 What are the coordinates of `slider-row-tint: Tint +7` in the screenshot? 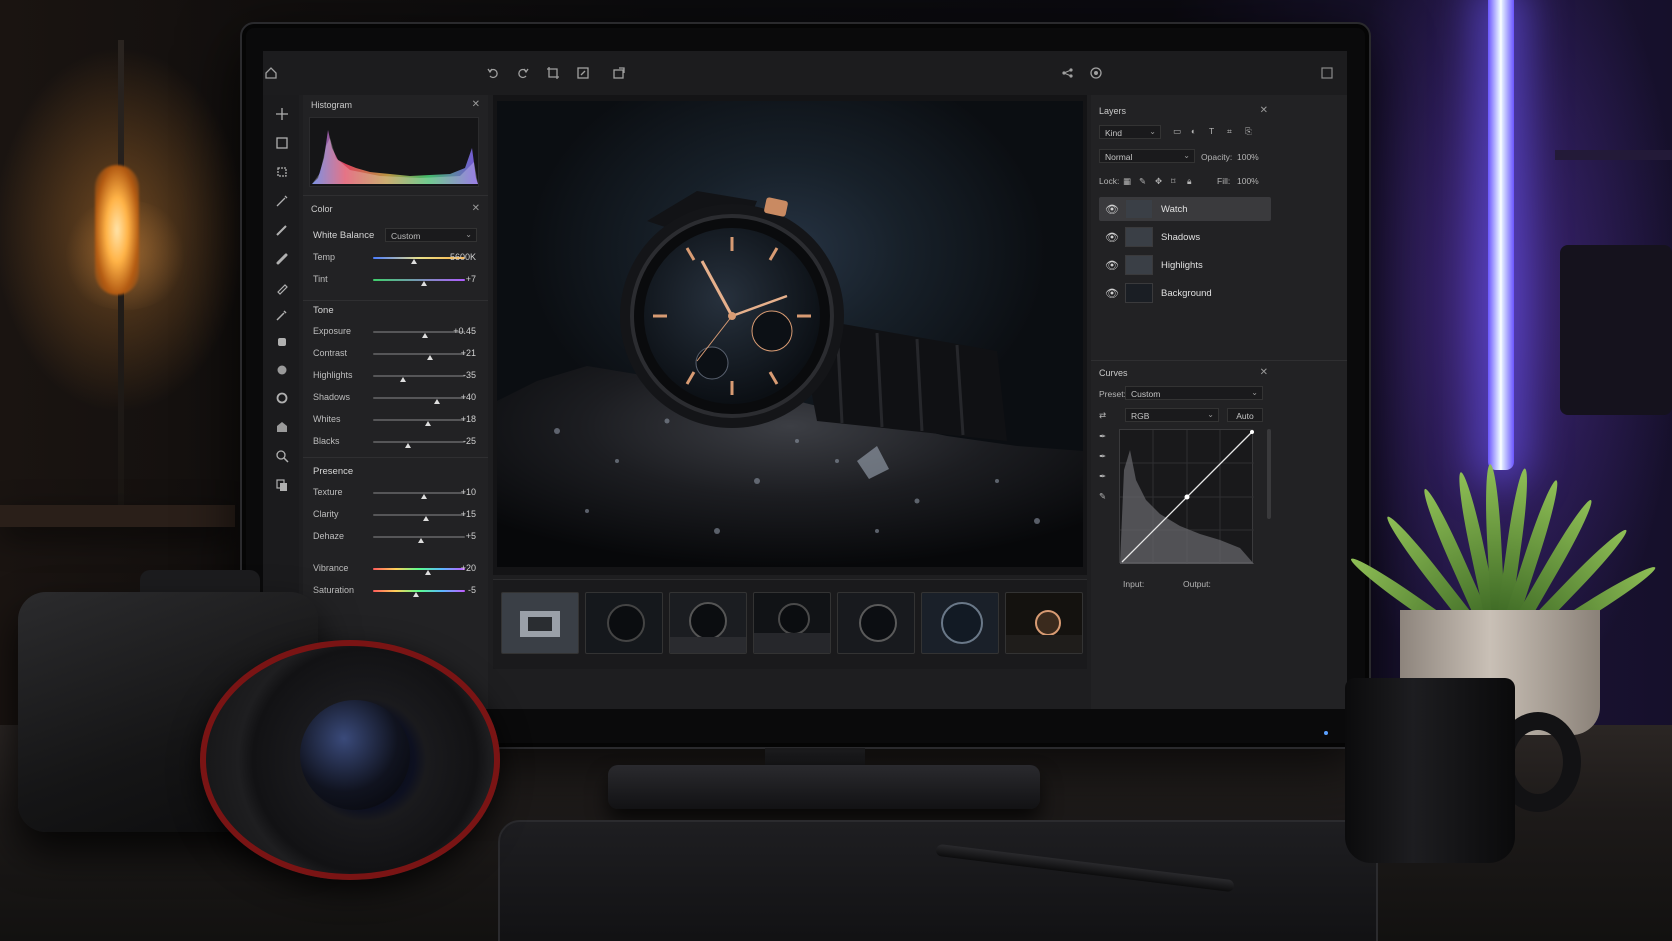 It's located at (395, 280).